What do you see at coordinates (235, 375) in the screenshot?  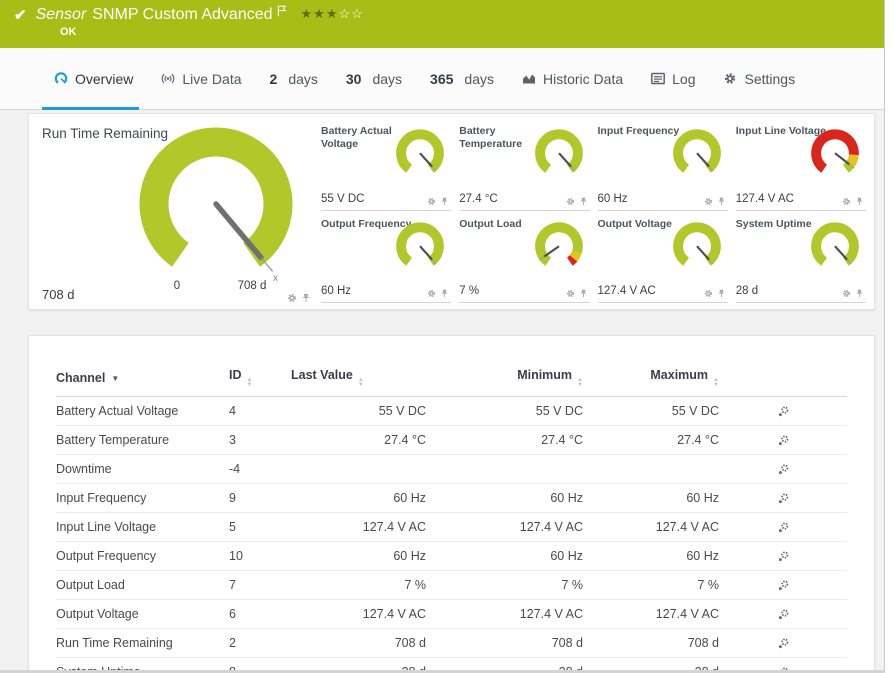 I see `column-label: ID` at bounding box center [235, 375].